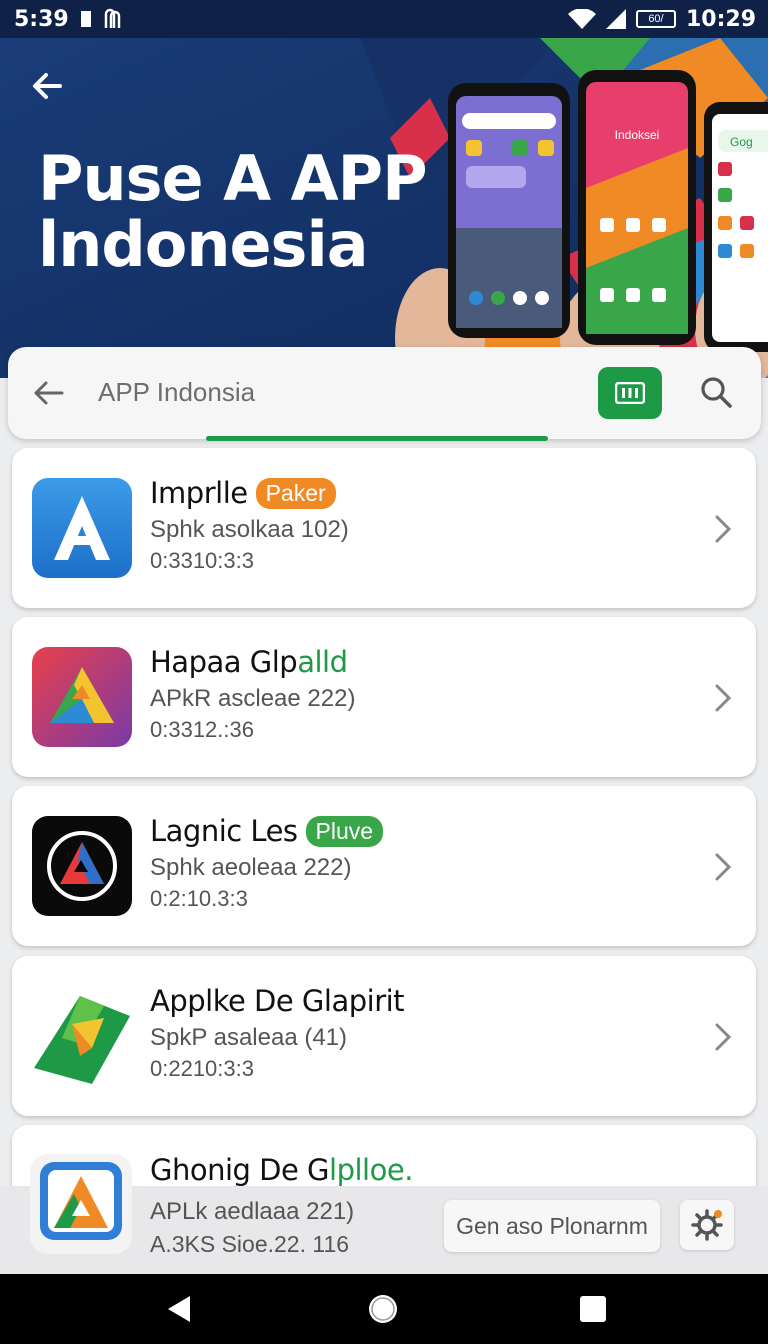  I want to click on blue-a-icon, so click(81, 1204).